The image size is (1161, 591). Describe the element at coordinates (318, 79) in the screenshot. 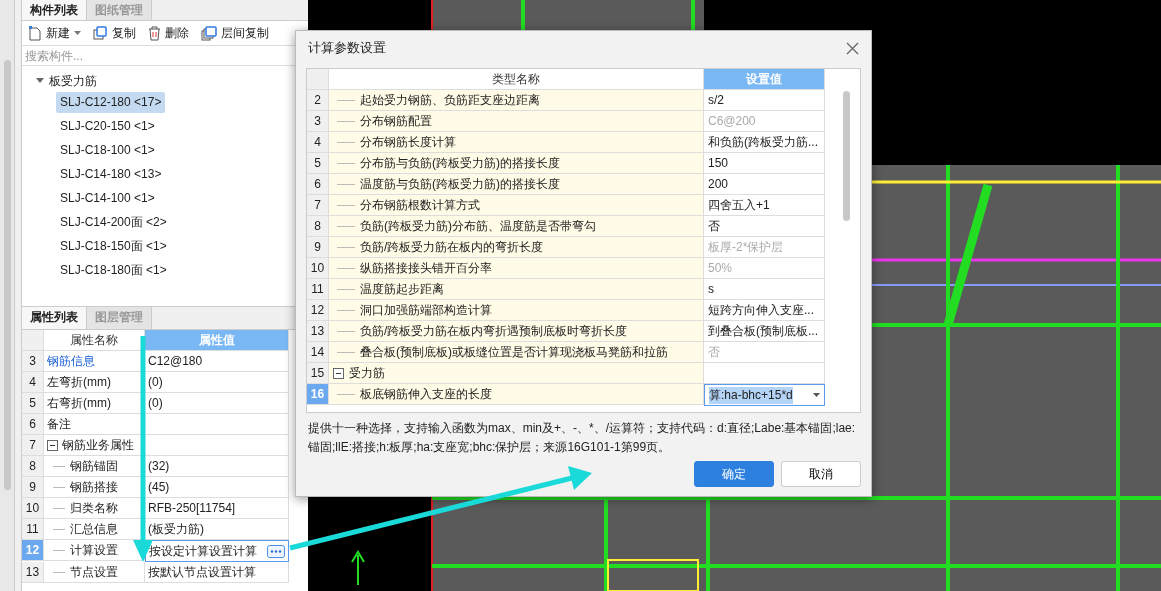

I see `corner-cell` at that location.